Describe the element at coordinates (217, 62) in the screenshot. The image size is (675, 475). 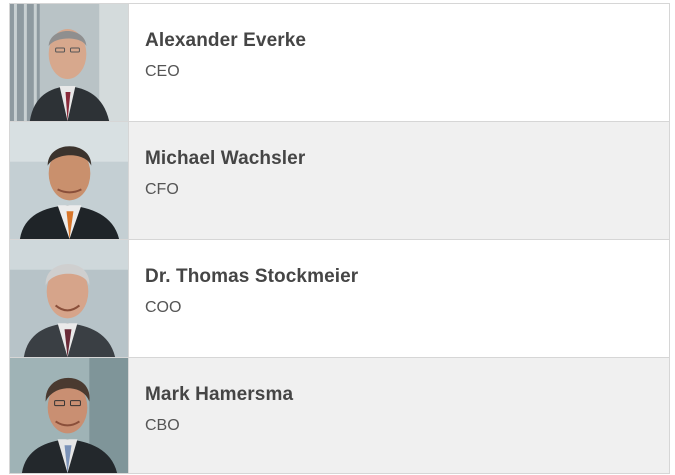
I see `person-info: Alexander Everke CEO` at that location.